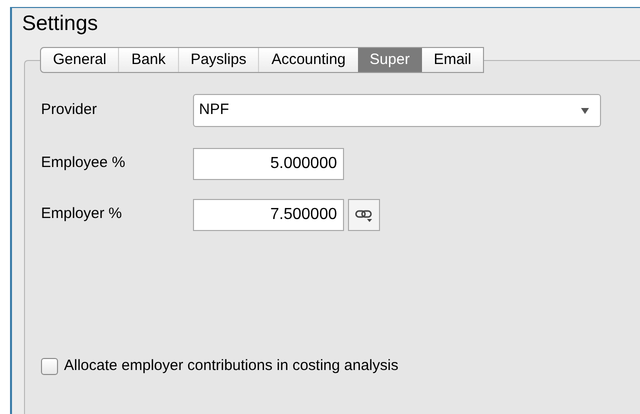  What do you see at coordinates (231, 366) in the screenshot?
I see `checkbox-label: Allocate employer contributions in costing analysis` at bounding box center [231, 366].